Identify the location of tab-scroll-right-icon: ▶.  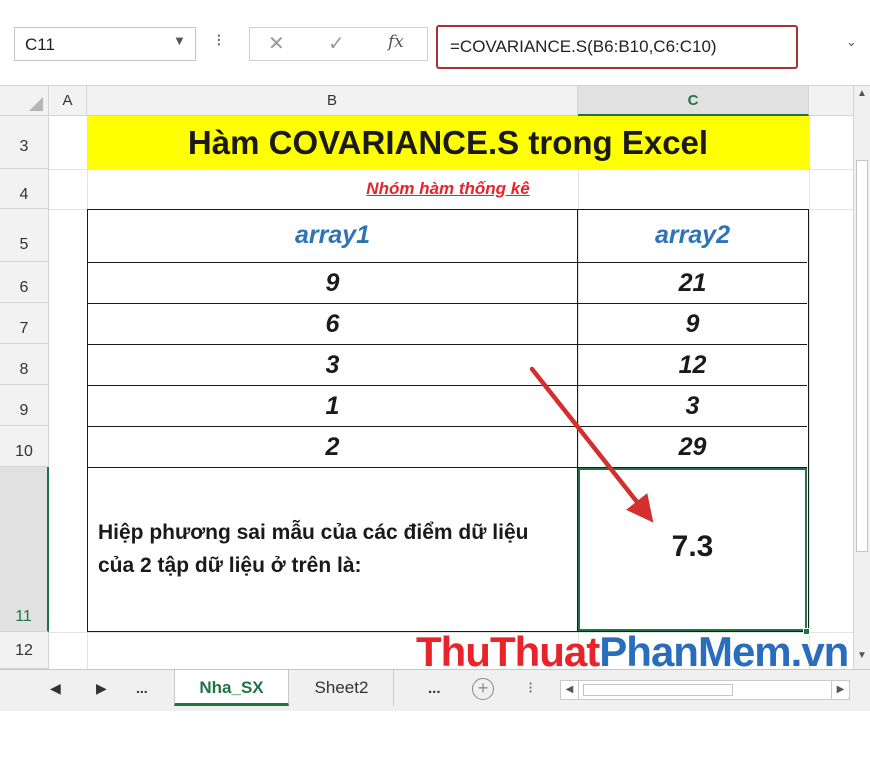
(101, 688).